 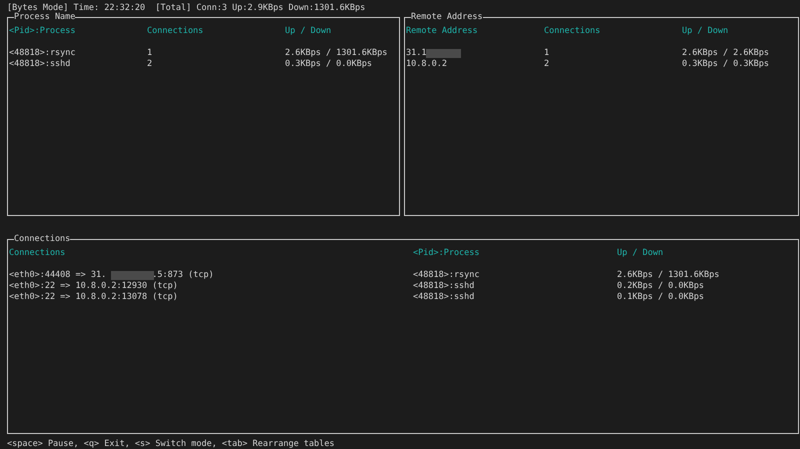 I want to click on table-cell: 0.3KBps / 0.0KBps, so click(x=328, y=64).